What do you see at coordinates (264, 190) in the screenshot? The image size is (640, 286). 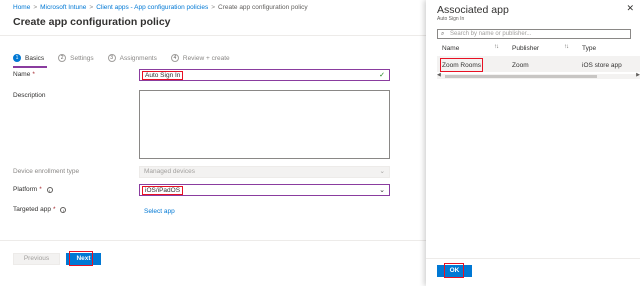 I see `platform-select: iOS/iPadOS ⌄` at bounding box center [264, 190].